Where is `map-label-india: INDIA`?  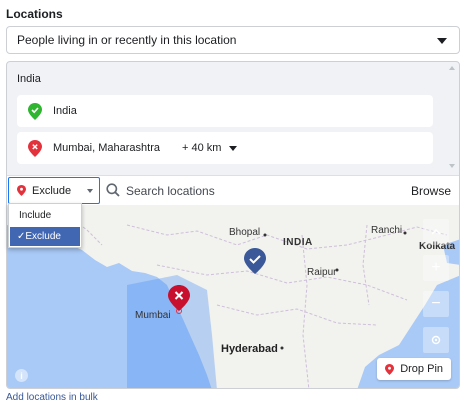
map-label-india: INDIA is located at coordinates (298, 242).